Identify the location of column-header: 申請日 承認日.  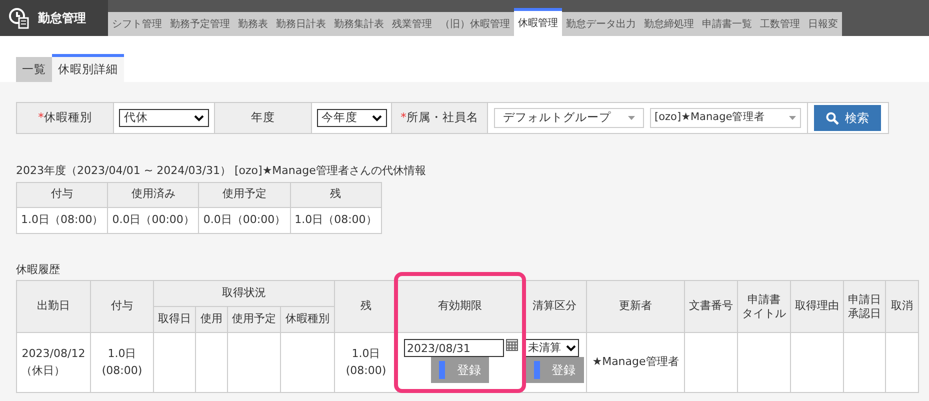
(865, 306).